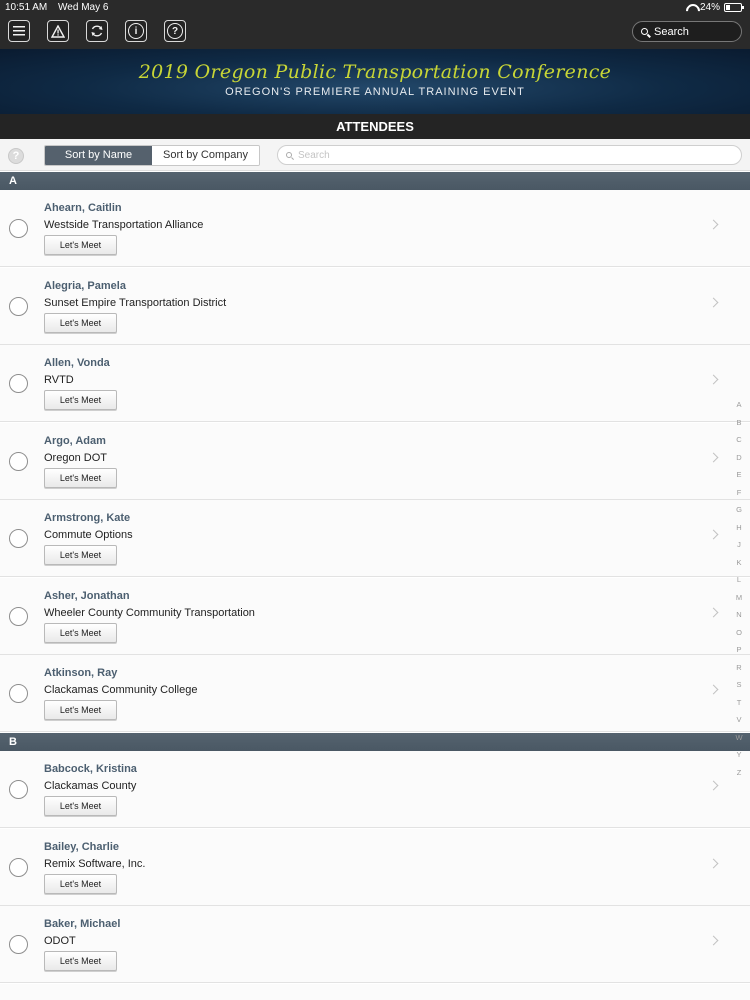  I want to click on index-letter: J, so click(739, 545).